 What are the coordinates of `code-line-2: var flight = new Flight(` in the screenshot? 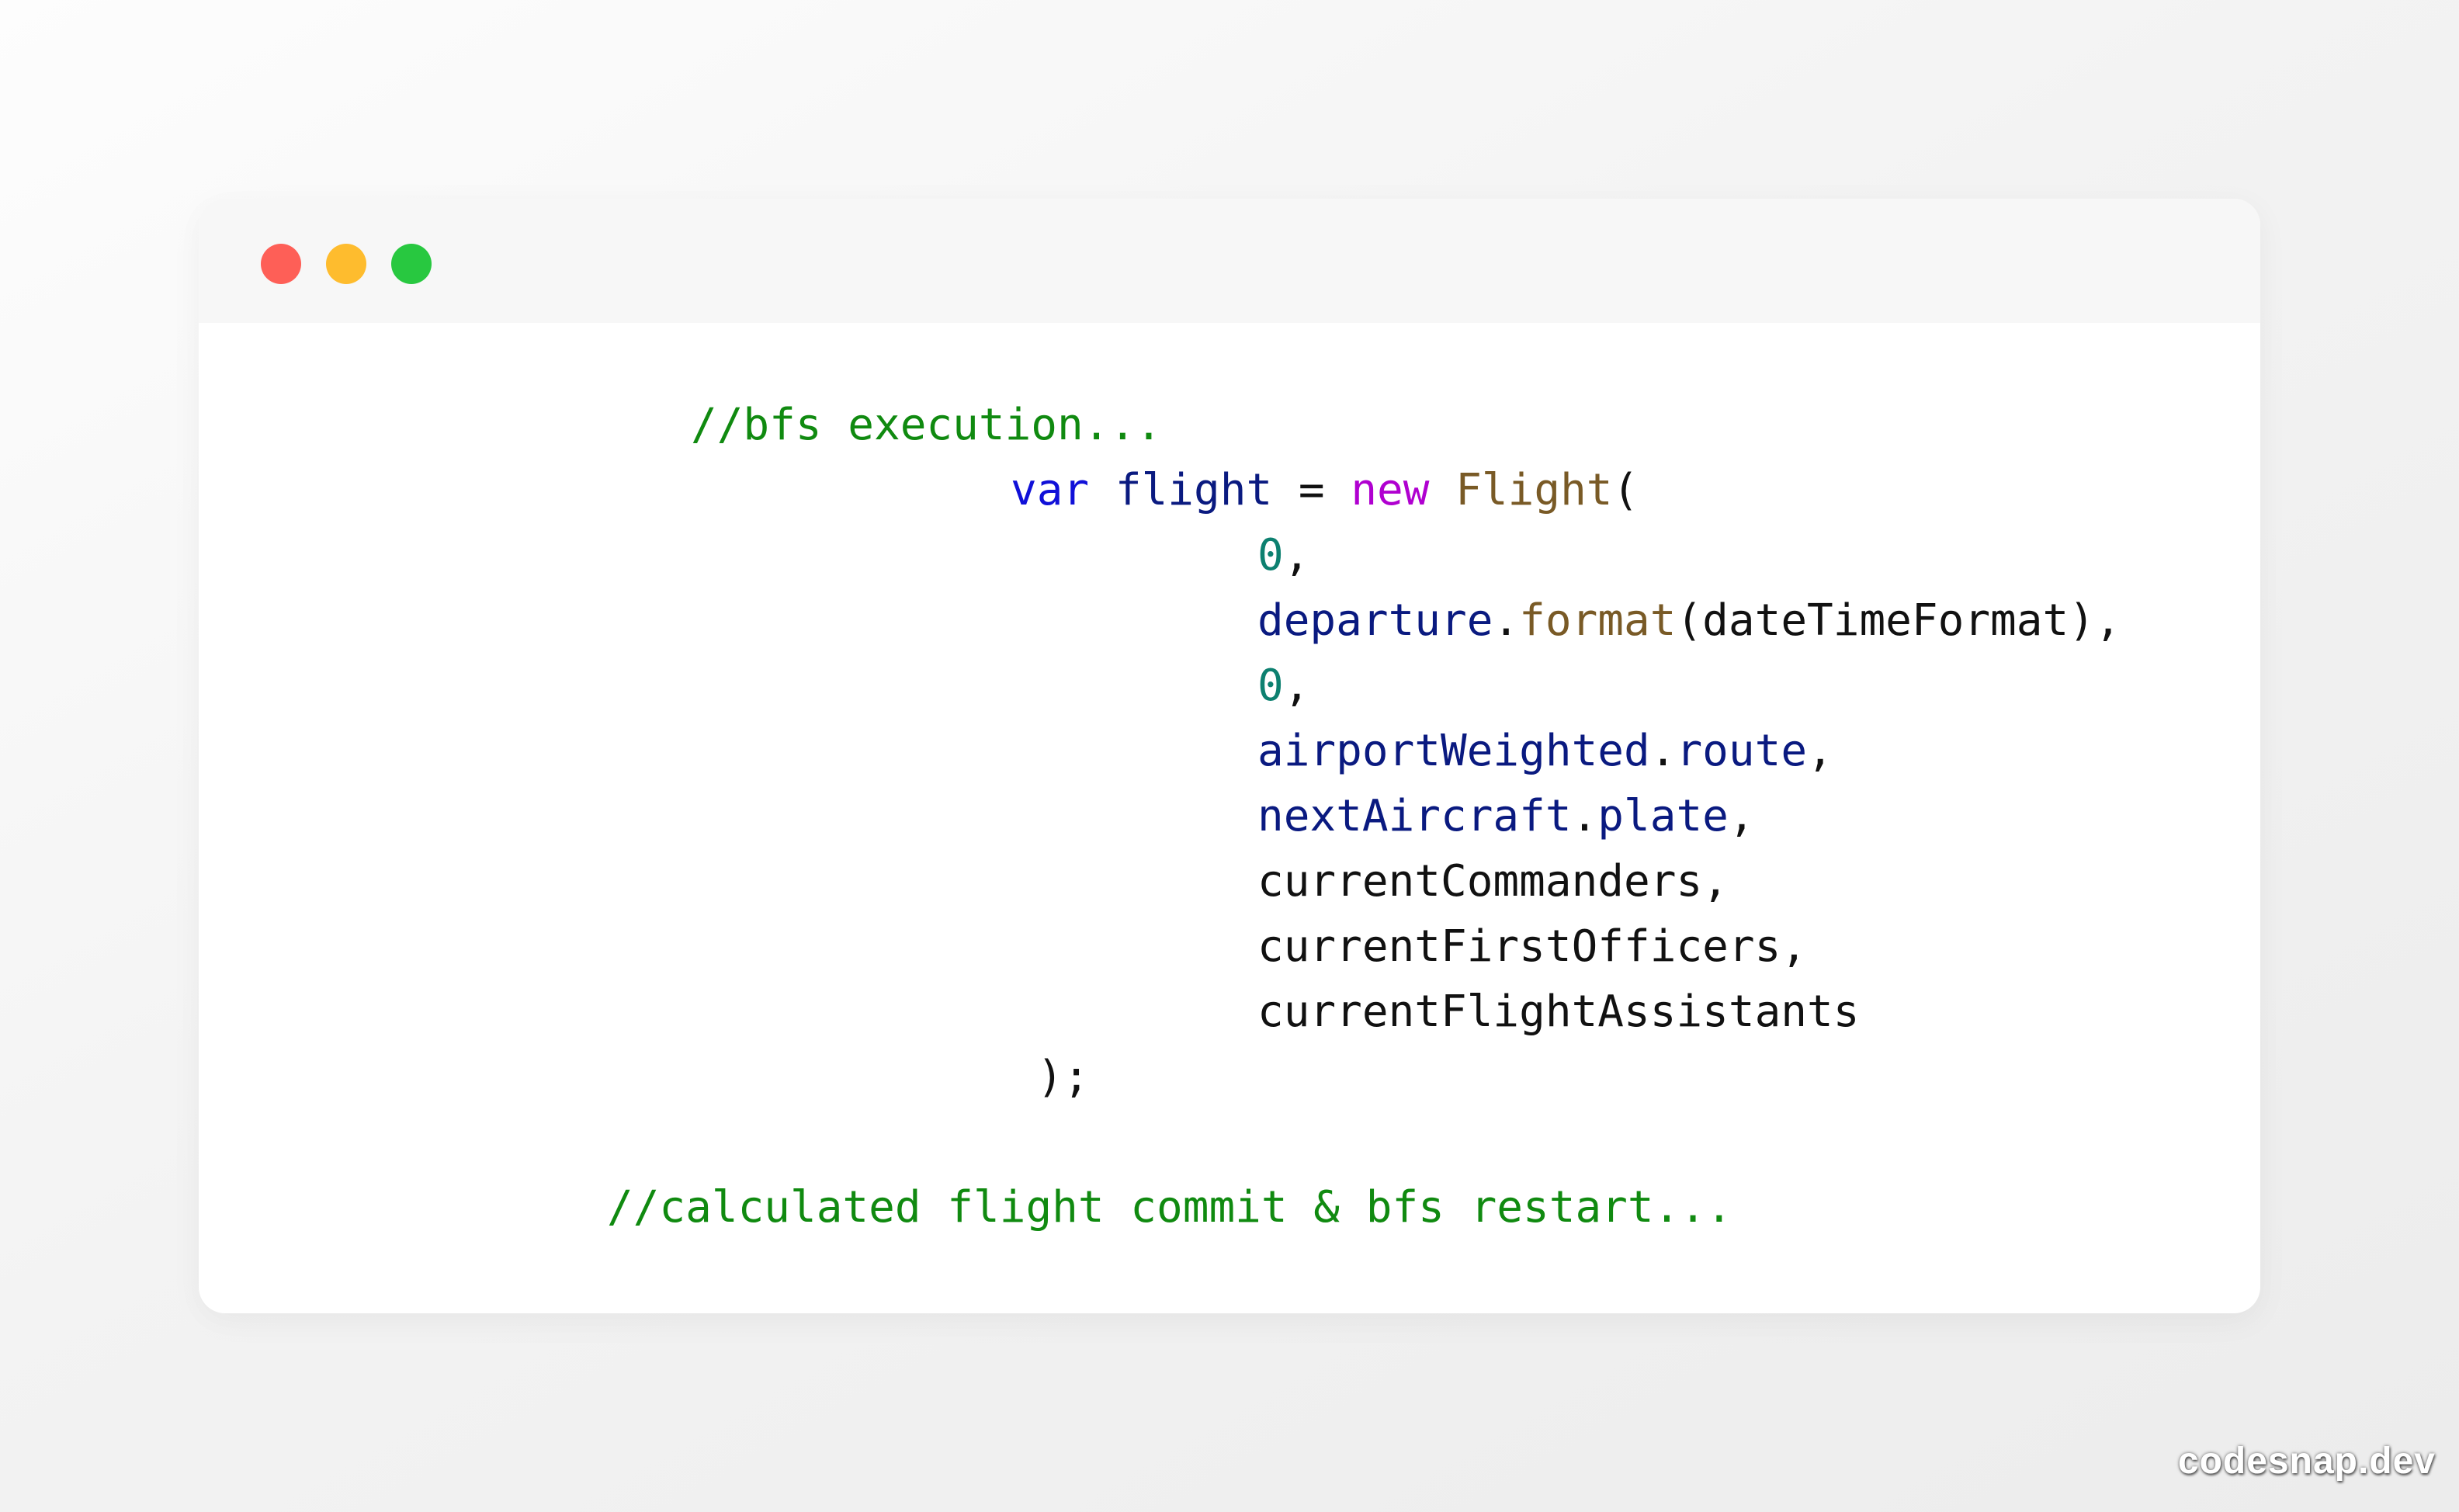 It's located at (1325, 490).